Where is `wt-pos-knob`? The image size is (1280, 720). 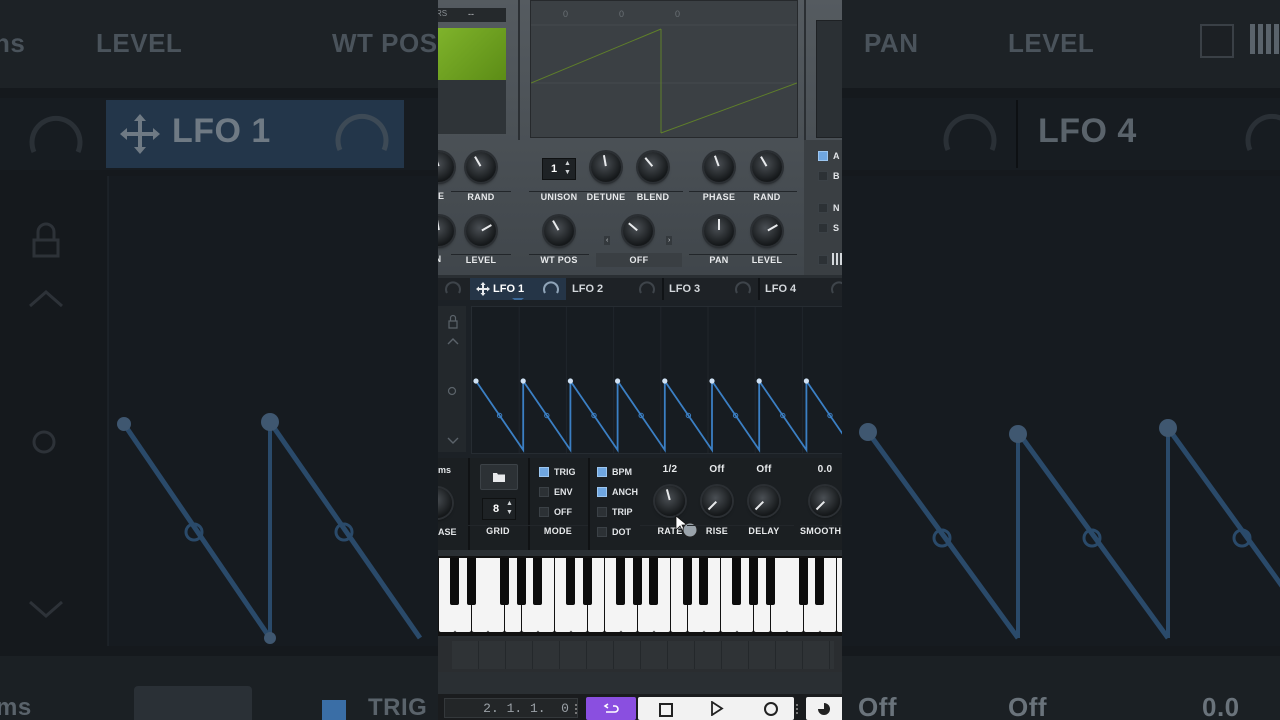 wt-pos-knob is located at coordinates (559, 231).